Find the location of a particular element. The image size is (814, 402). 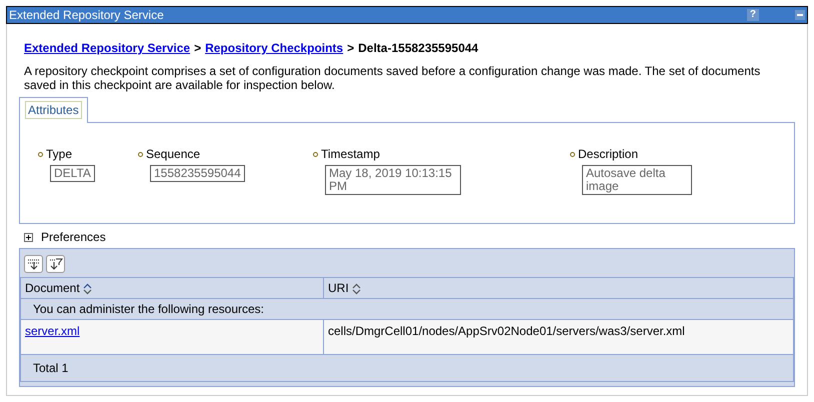

select-all-button is located at coordinates (33, 264).